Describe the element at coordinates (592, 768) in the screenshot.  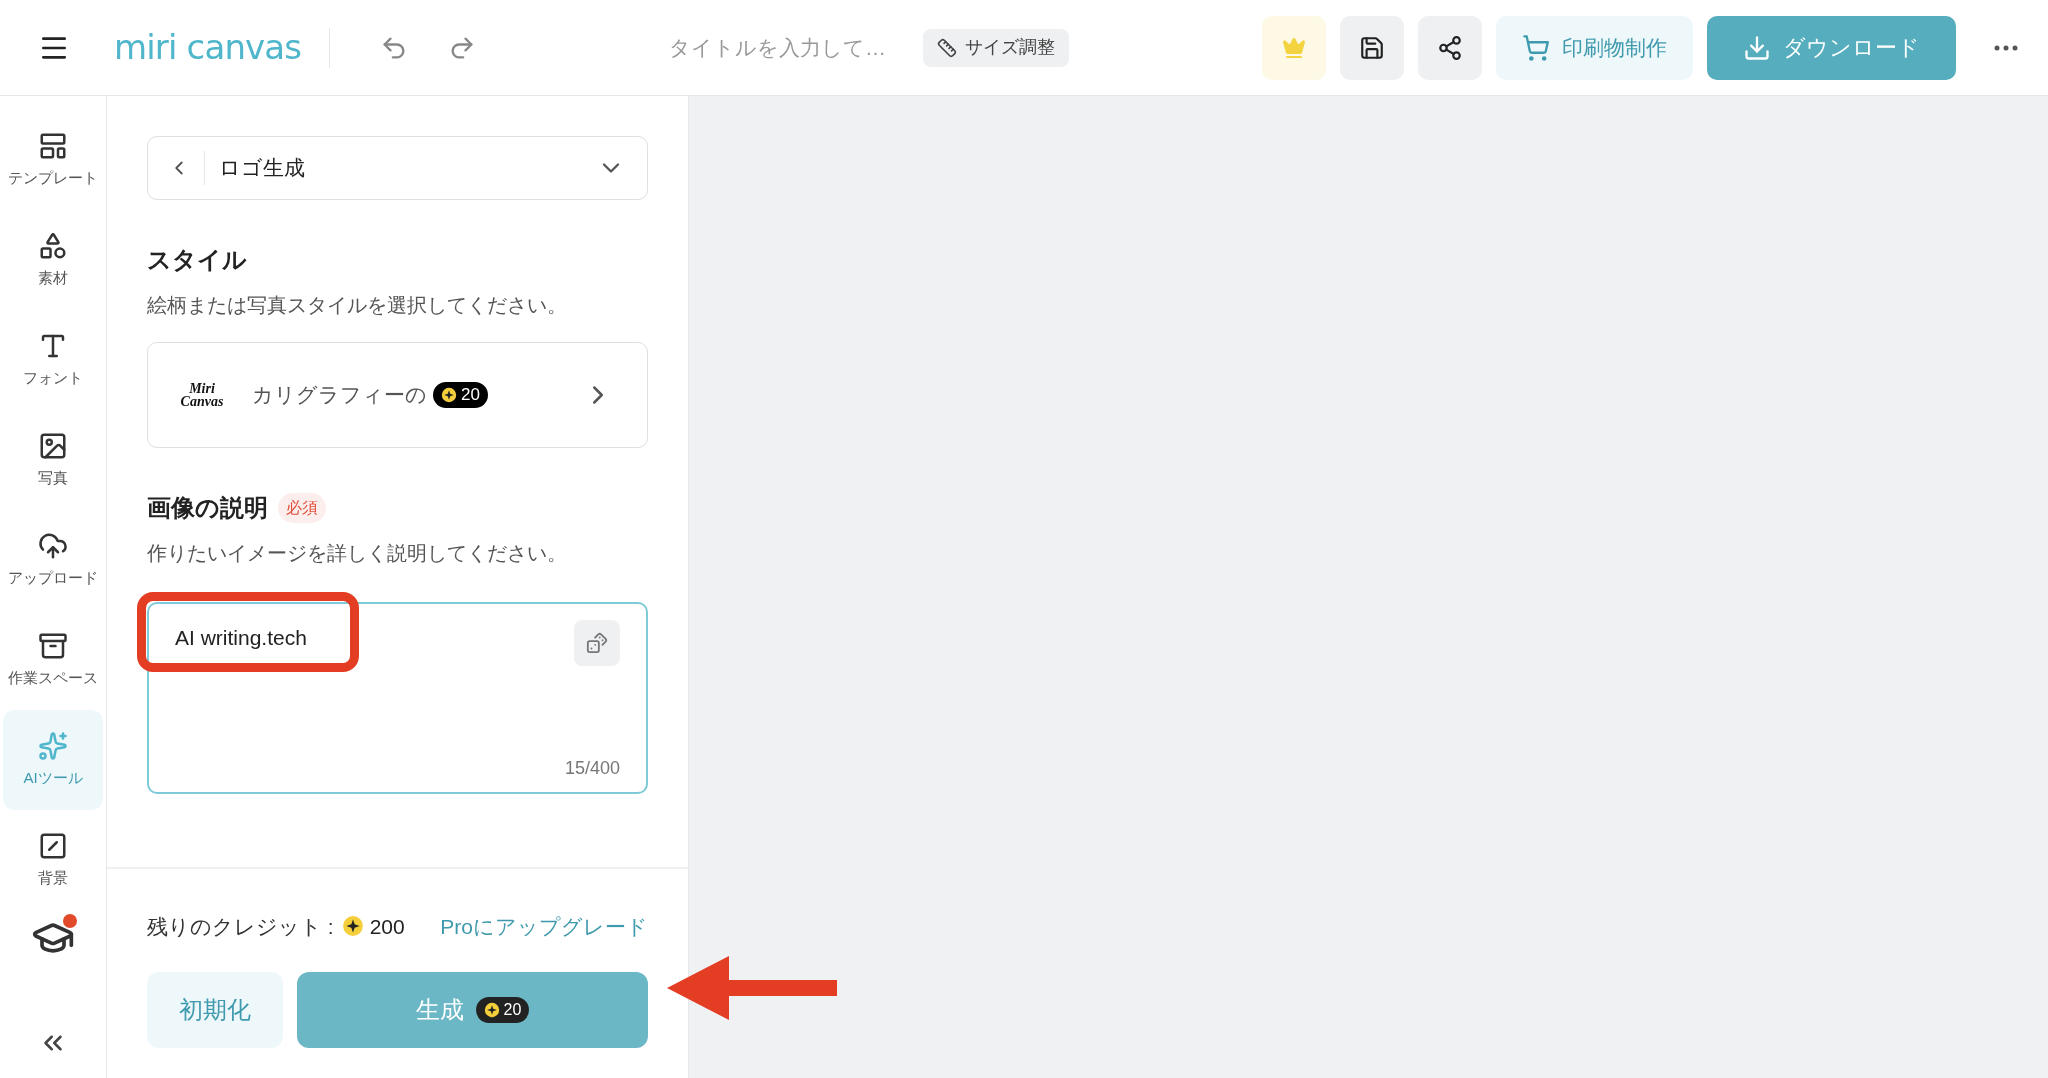
I see `character-count: 15/400` at that location.